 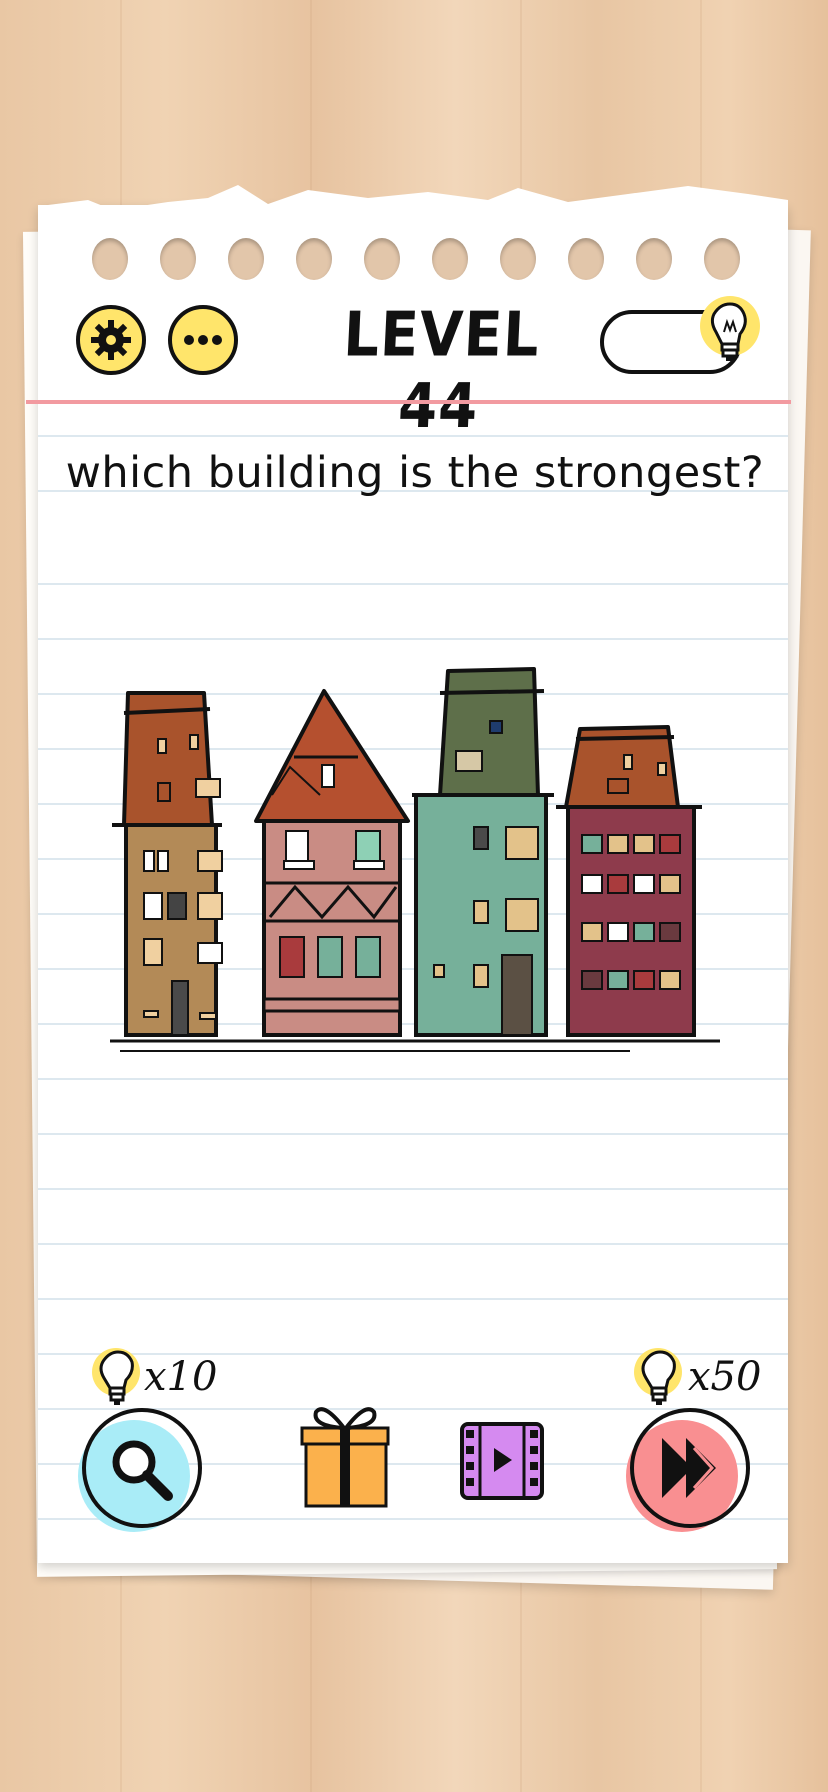 I want to click on gear-icon, so click(x=111, y=340).